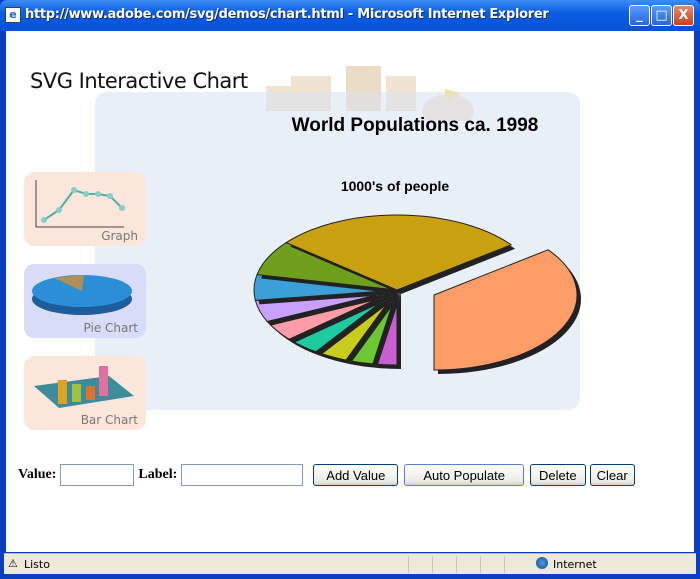  Describe the element at coordinates (395, 186) in the screenshot. I see `chart-subtitle: 1000's of people` at that location.